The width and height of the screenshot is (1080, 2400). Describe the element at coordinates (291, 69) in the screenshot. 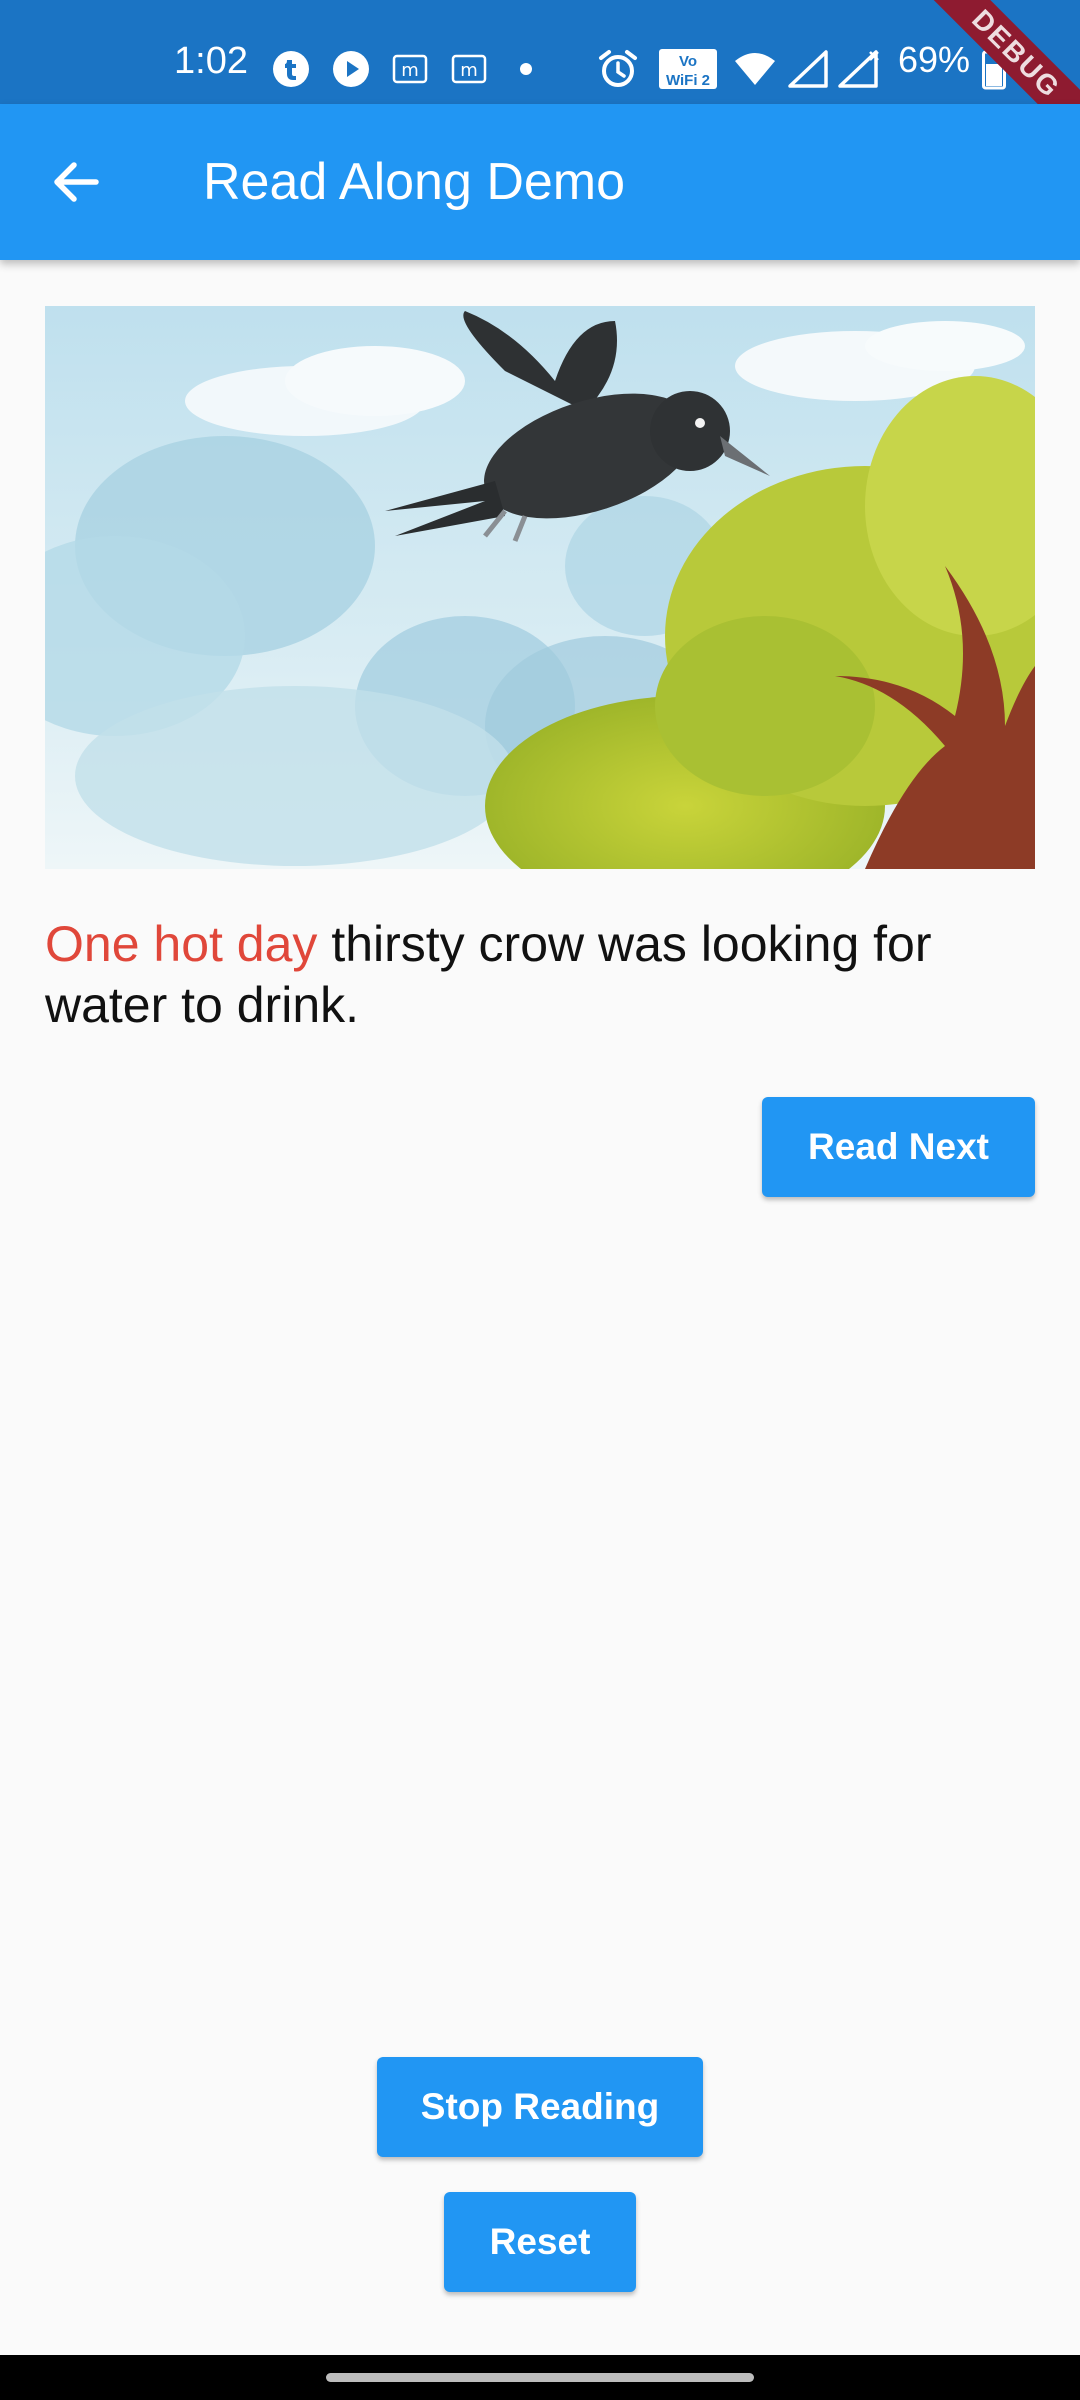

I see `tumblr-icon` at that location.